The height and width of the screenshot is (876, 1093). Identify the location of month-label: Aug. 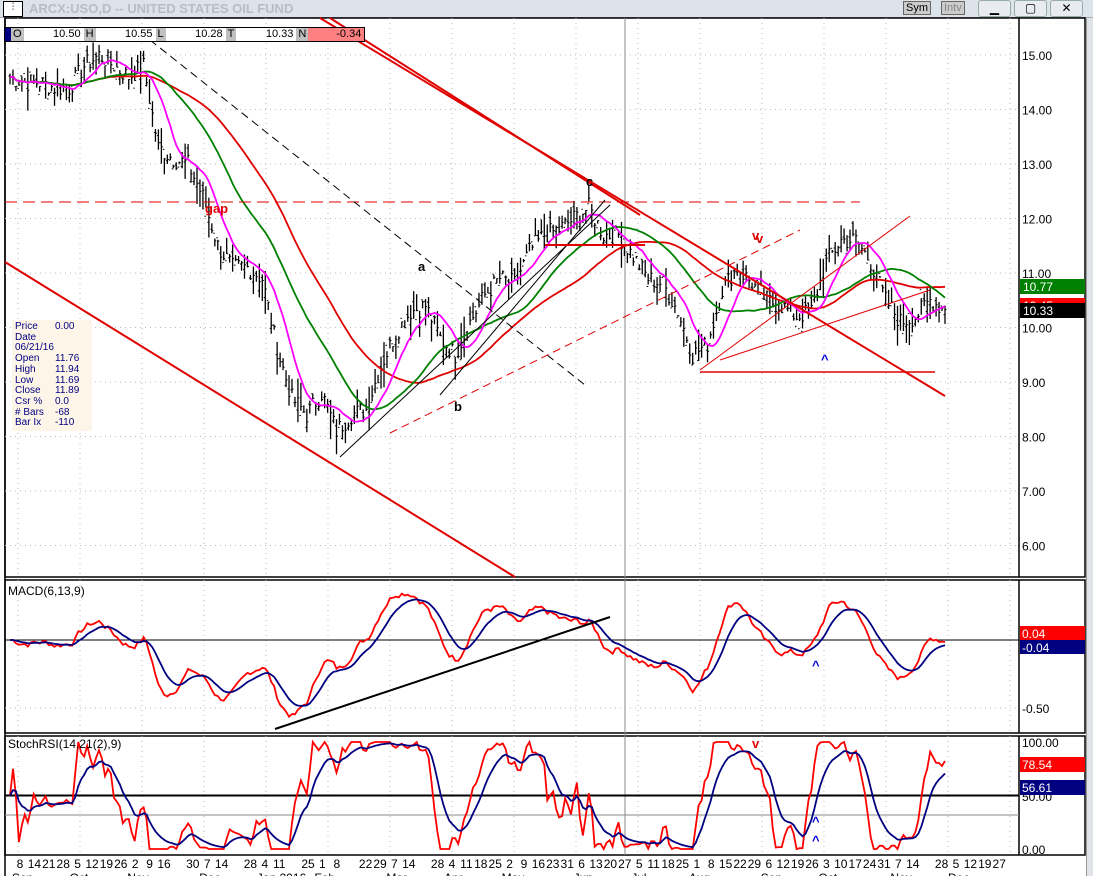
(699, 873).